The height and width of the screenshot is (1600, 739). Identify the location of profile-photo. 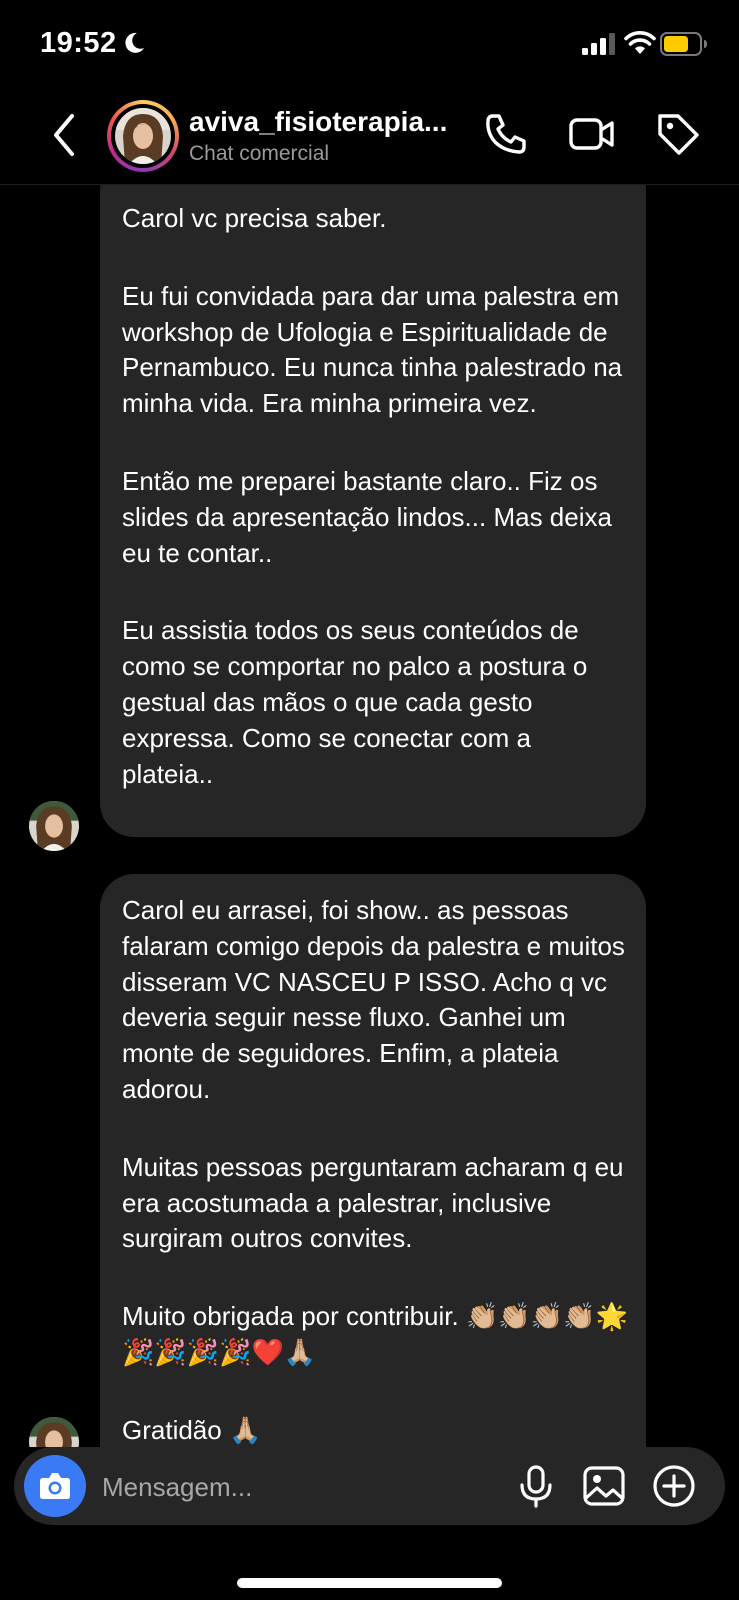
(143, 136).